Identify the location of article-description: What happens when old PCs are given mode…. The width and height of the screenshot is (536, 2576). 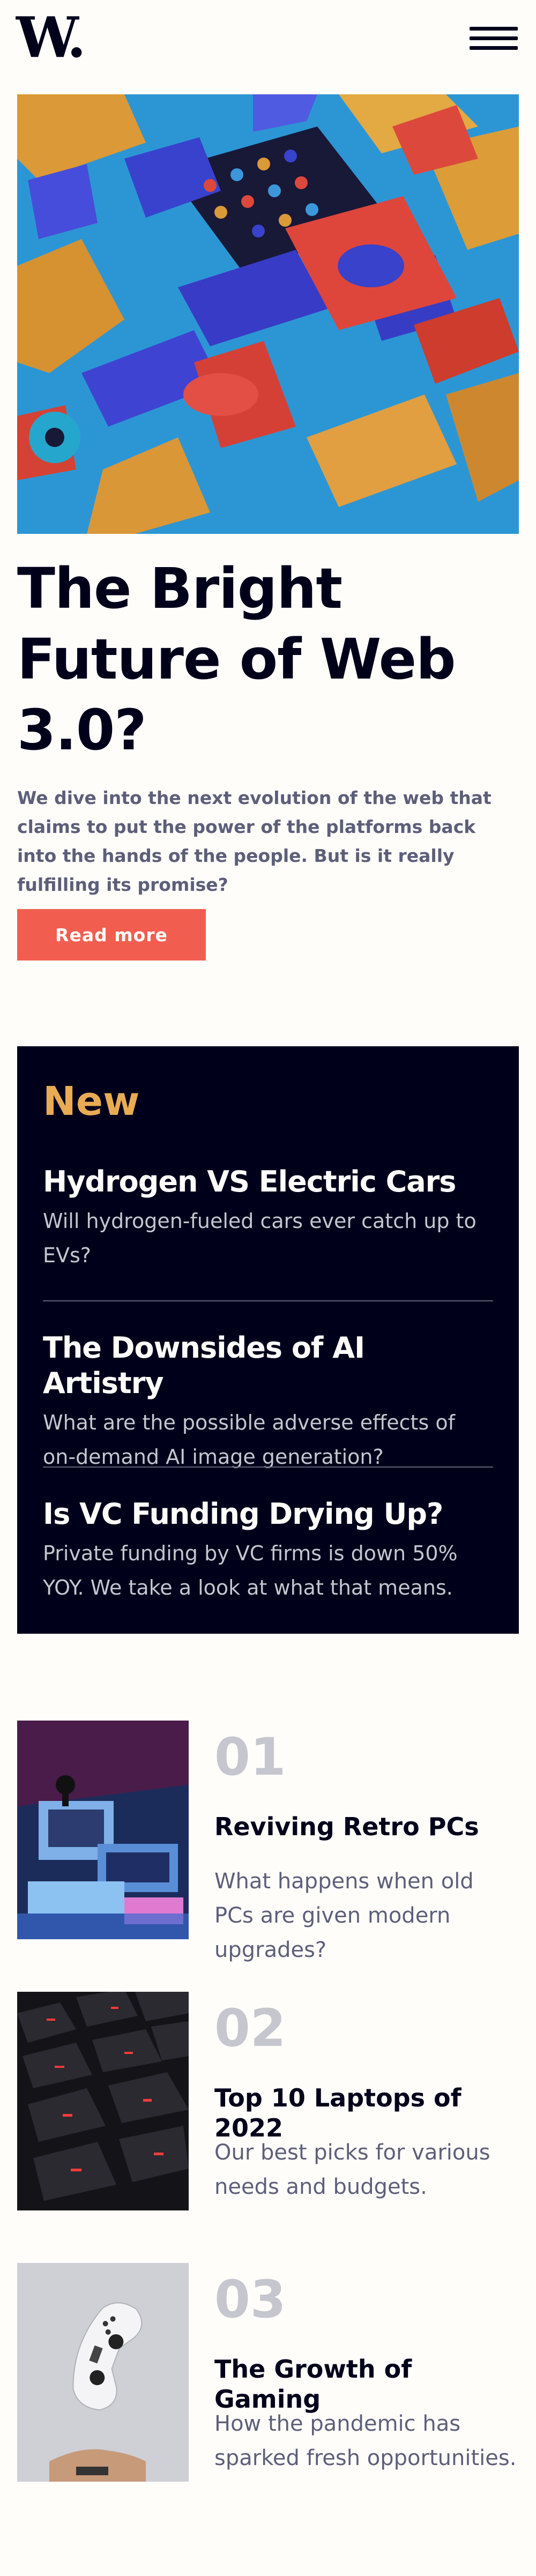
(344, 1915).